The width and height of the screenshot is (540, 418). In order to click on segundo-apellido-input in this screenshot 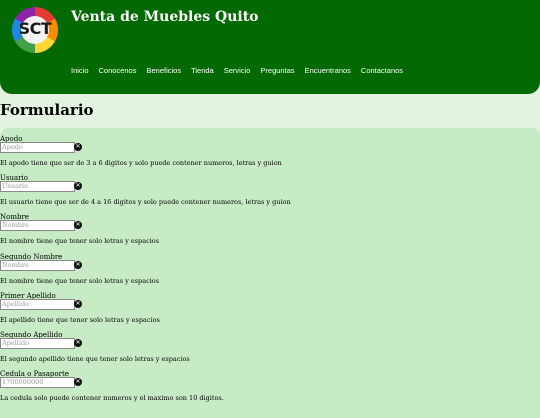, I will do `click(37, 343)`.